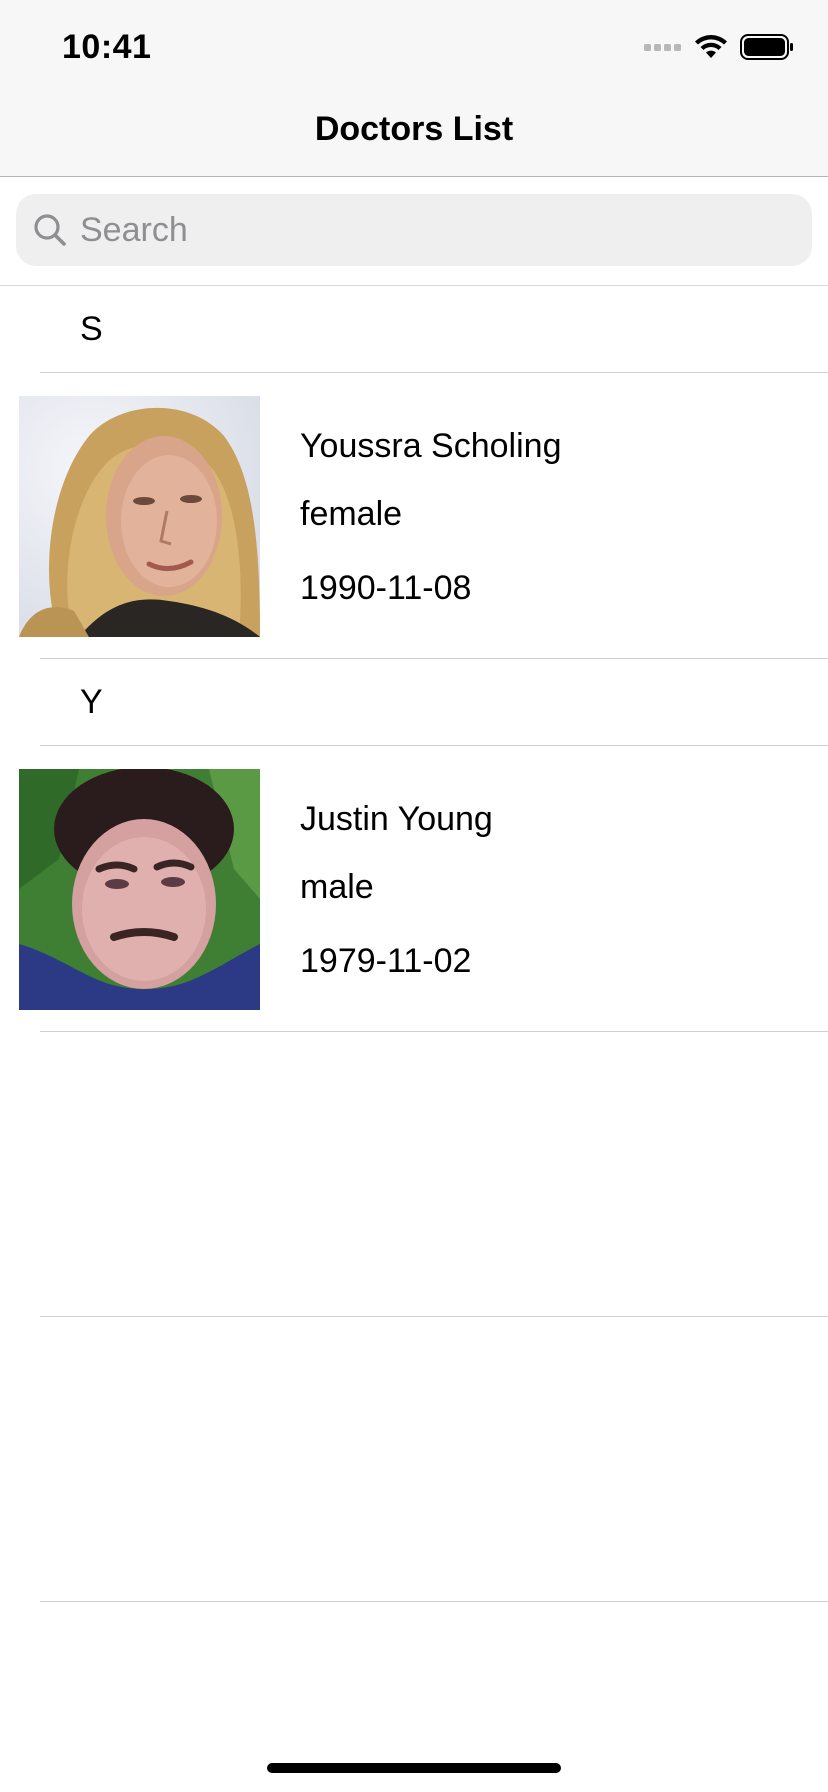  Describe the element at coordinates (386, 588) in the screenshot. I see `doctor-birthdate: 1990-11-08` at that location.